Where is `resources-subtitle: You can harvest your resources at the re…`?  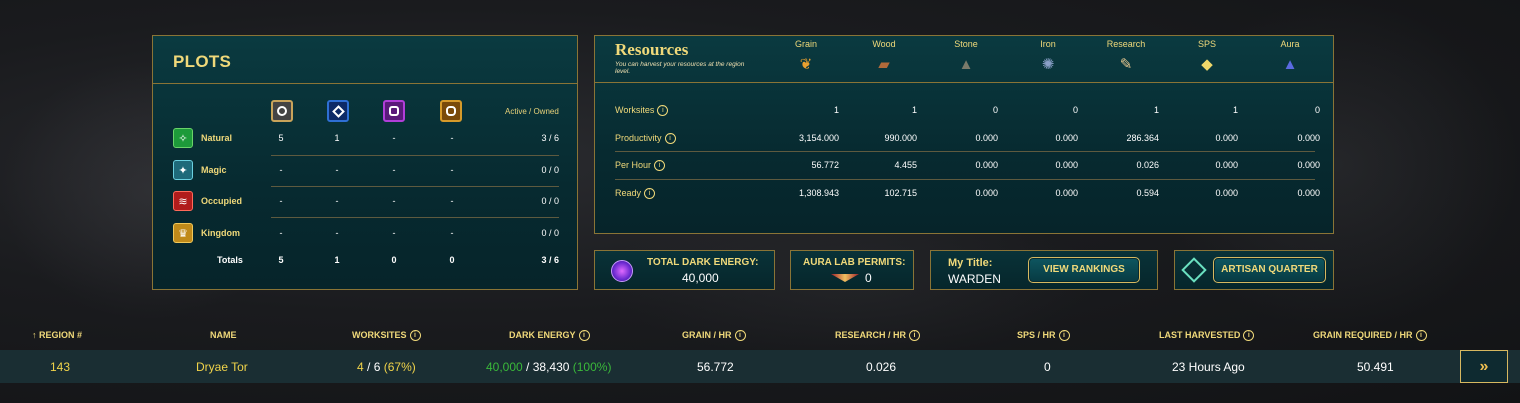 resources-subtitle: You can harvest your resources at the re… is located at coordinates (680, 68).